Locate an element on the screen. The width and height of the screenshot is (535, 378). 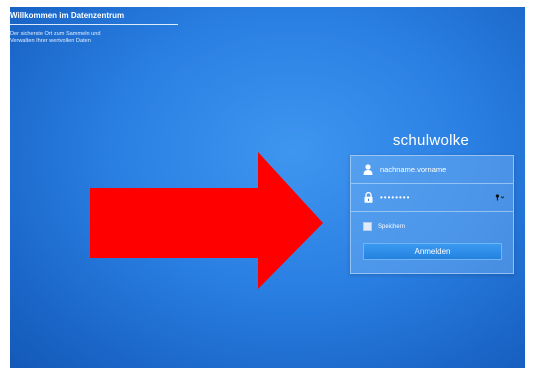
username-field is located at coordinates (432, 170).